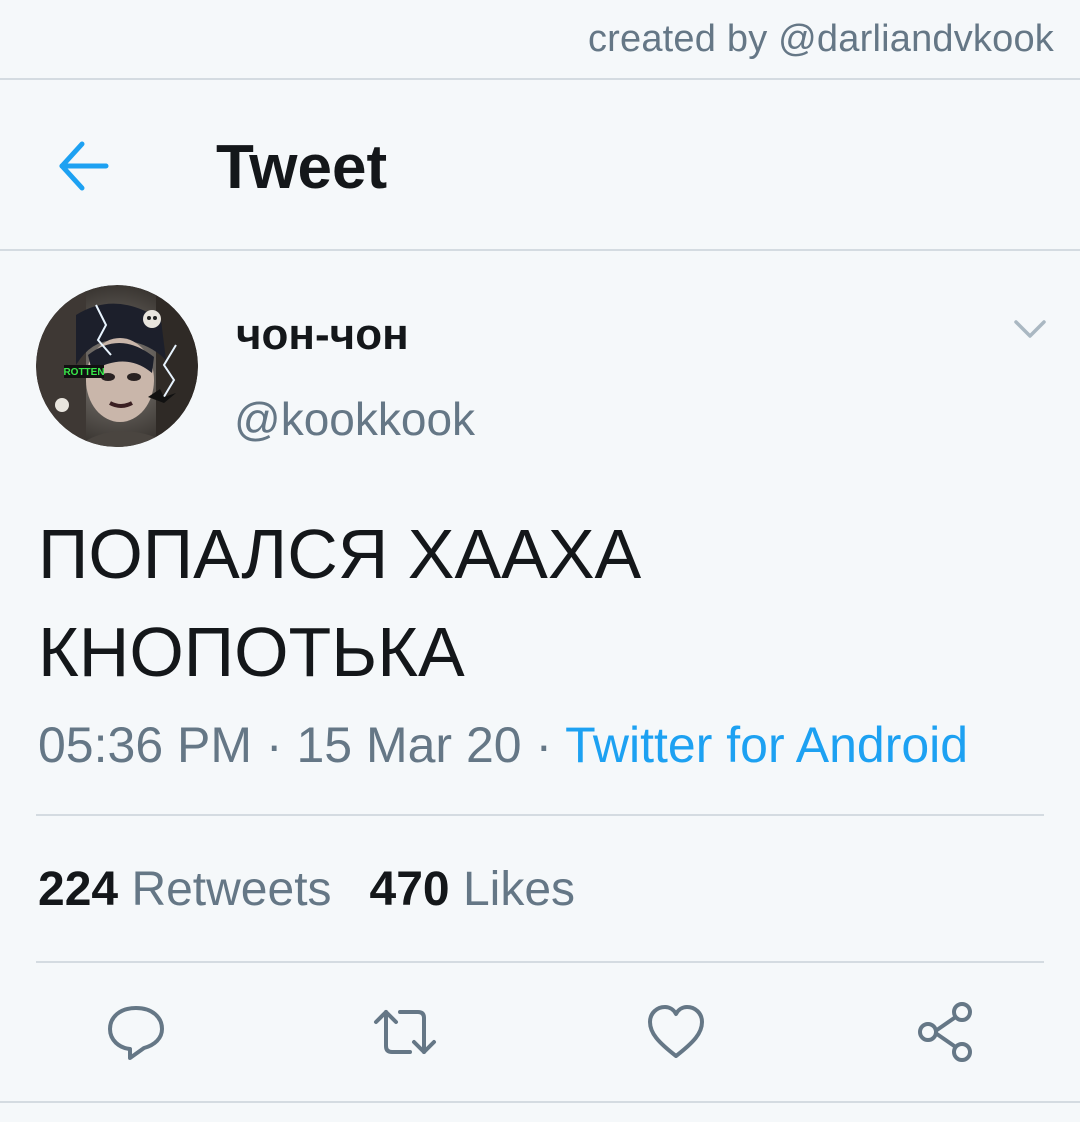 The image size is (1080, 1122). I want to click on chevron-down-icon, so click(1030, 329).